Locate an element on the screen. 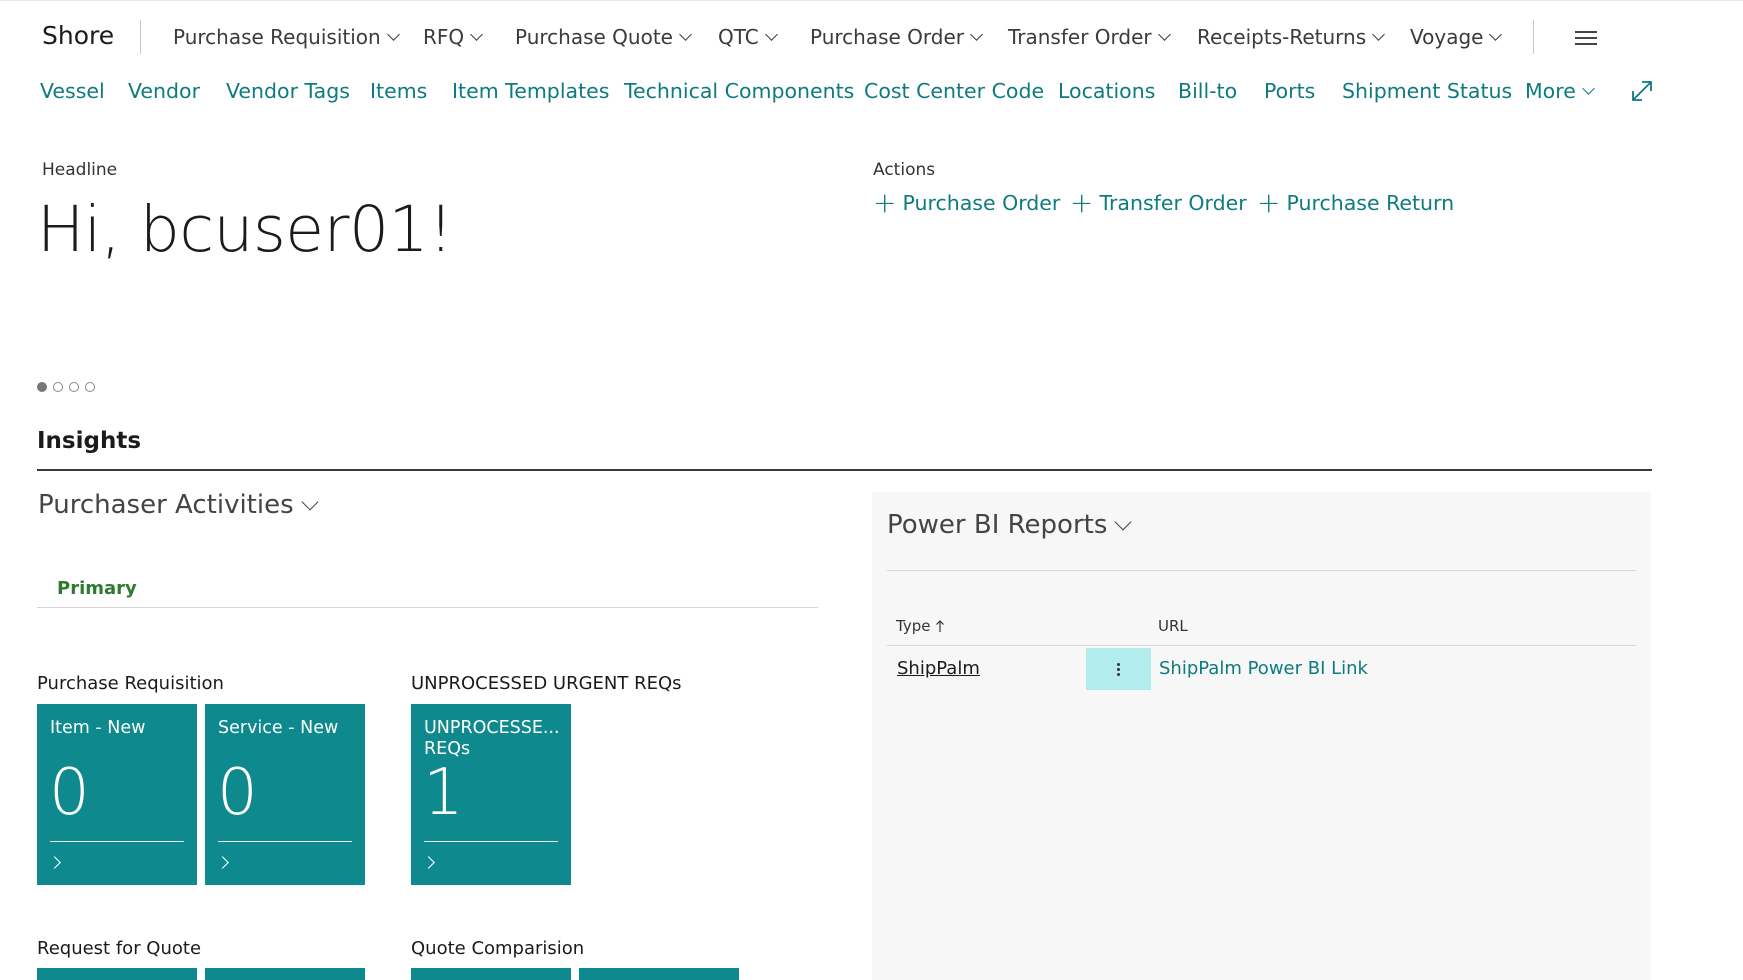 The image size is (1743, 980). nav-label: Transfer Order is located at coordinates (1080, 37).